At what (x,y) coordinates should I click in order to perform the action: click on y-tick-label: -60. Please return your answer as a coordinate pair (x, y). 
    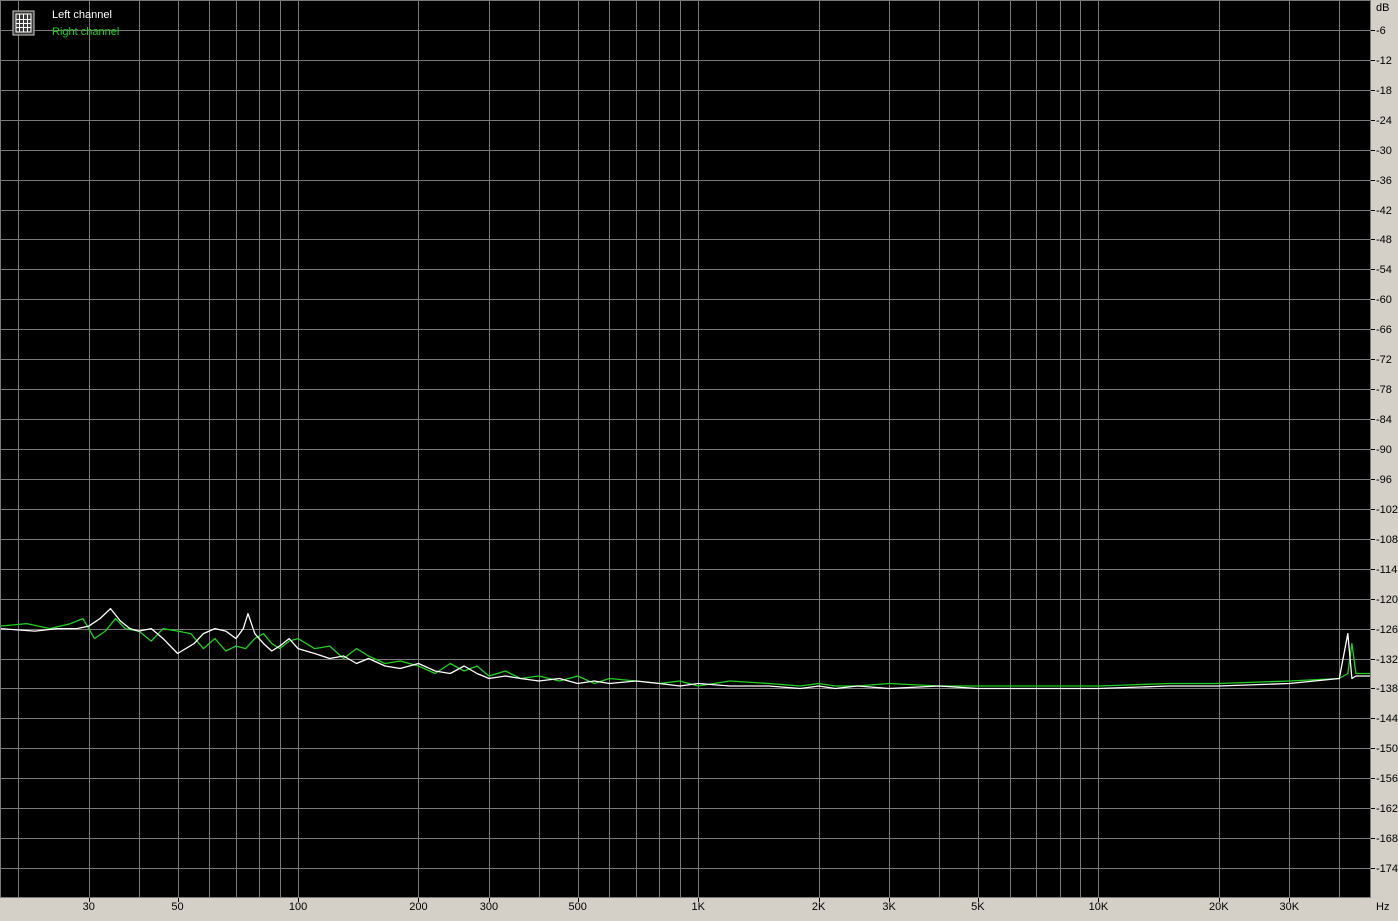
    Looking at the image, I should click on (1384, 300).